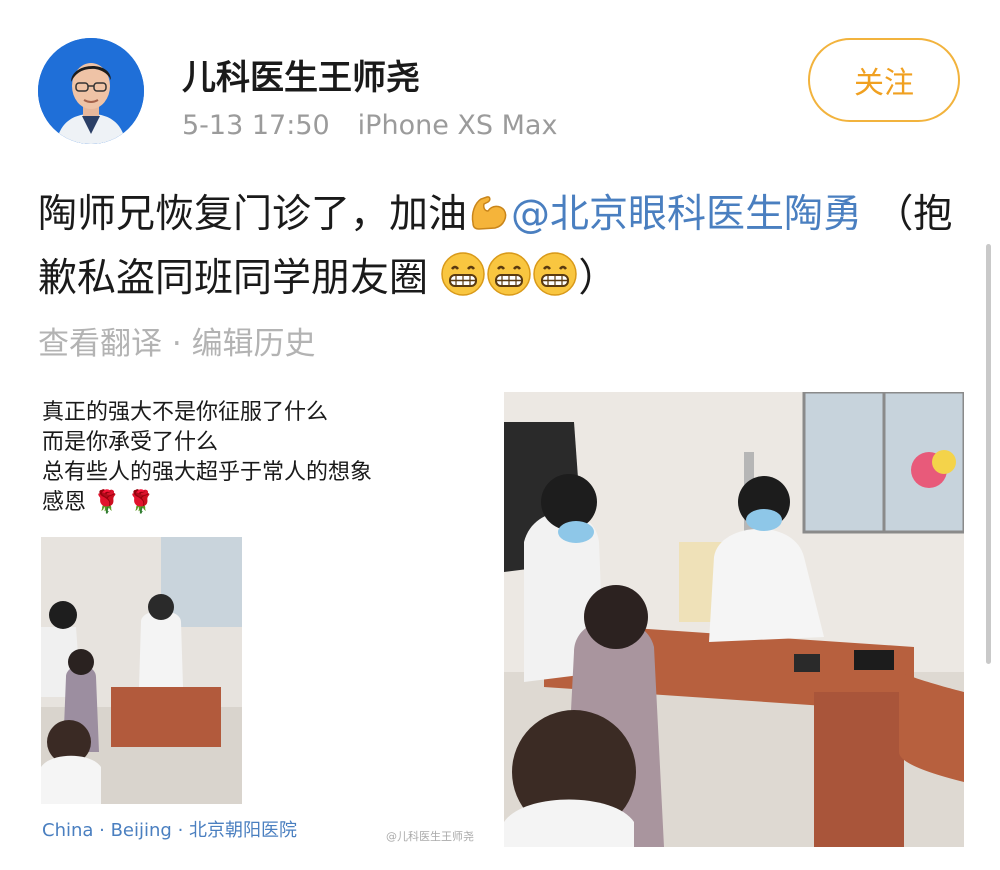  Describe the element at coordinates (130, 442) in the screenshot. I see `caption-line: 而是你承受了什么` at that location.